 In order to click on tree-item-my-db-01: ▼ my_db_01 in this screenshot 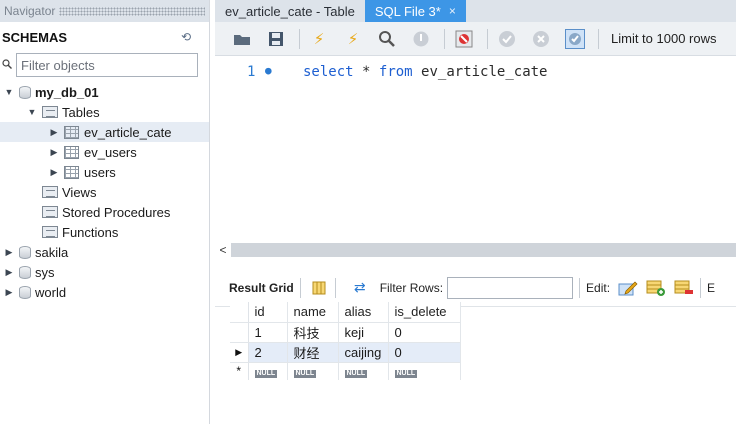, I will do `click(104, 92)`.